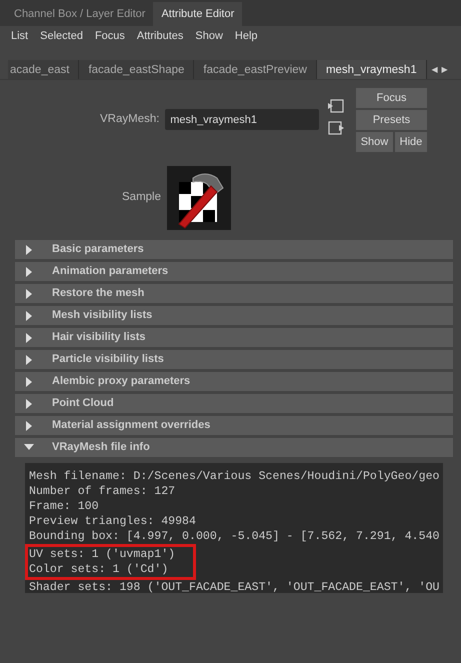 This screenshot has height=663, width=461. What do you see at coordinates (410, 142) in the screenshot?
I see `hide-button: Hide` at bounding box center [410, 142].